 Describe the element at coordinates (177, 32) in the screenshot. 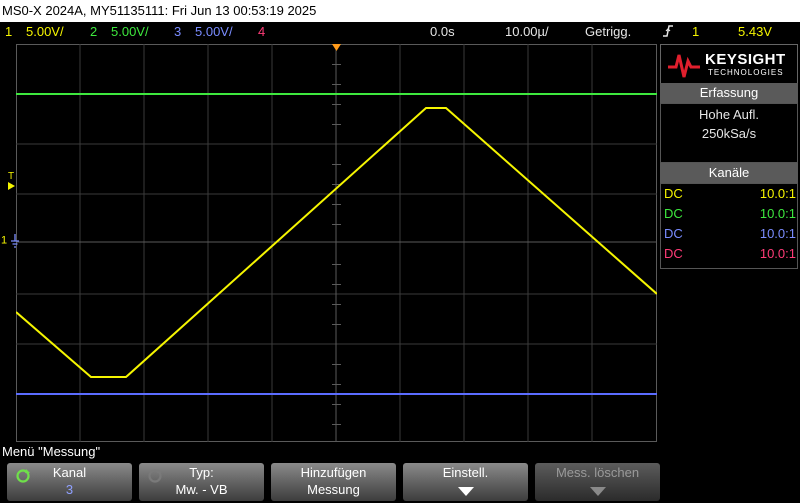

I see `ch3-number: 3` at that location.